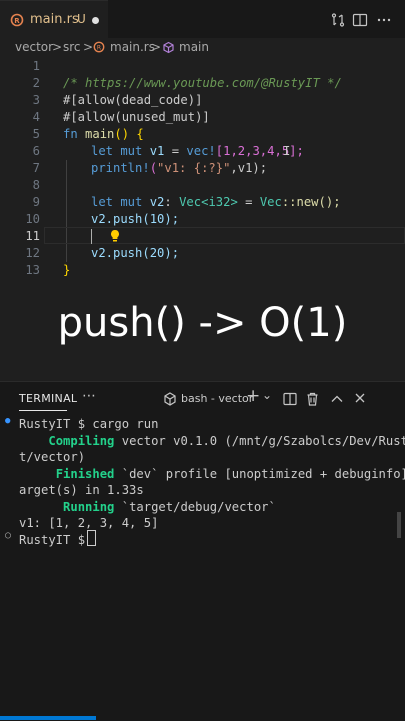  Describe the element at coordinates (32, 270) in the screenshot. I see `line-number: 13` at that location.